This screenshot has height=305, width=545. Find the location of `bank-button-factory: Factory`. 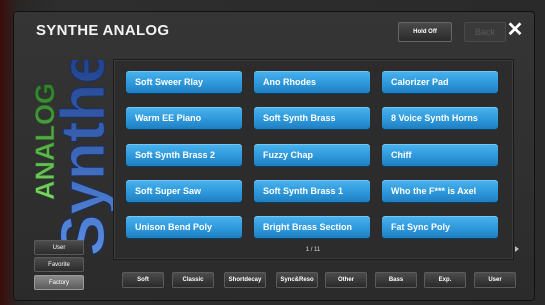

bank-button-factory: Factory is located at coordinates (59, 282).